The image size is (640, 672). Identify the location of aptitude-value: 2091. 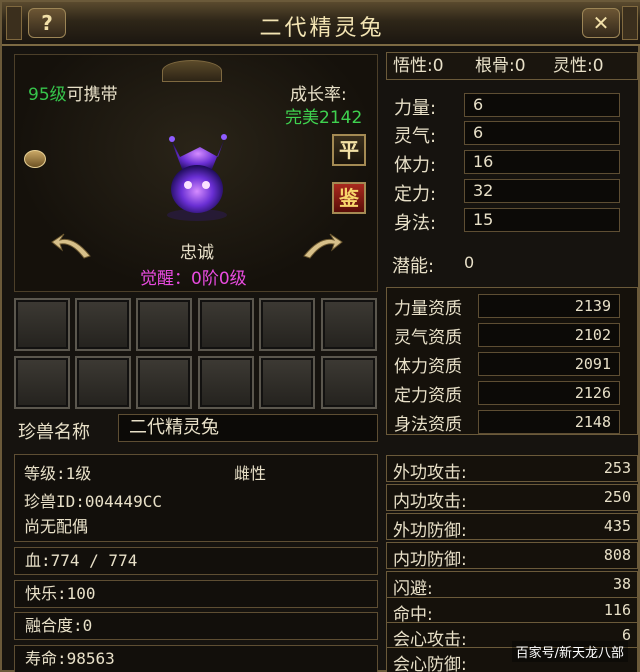
(549, 364).